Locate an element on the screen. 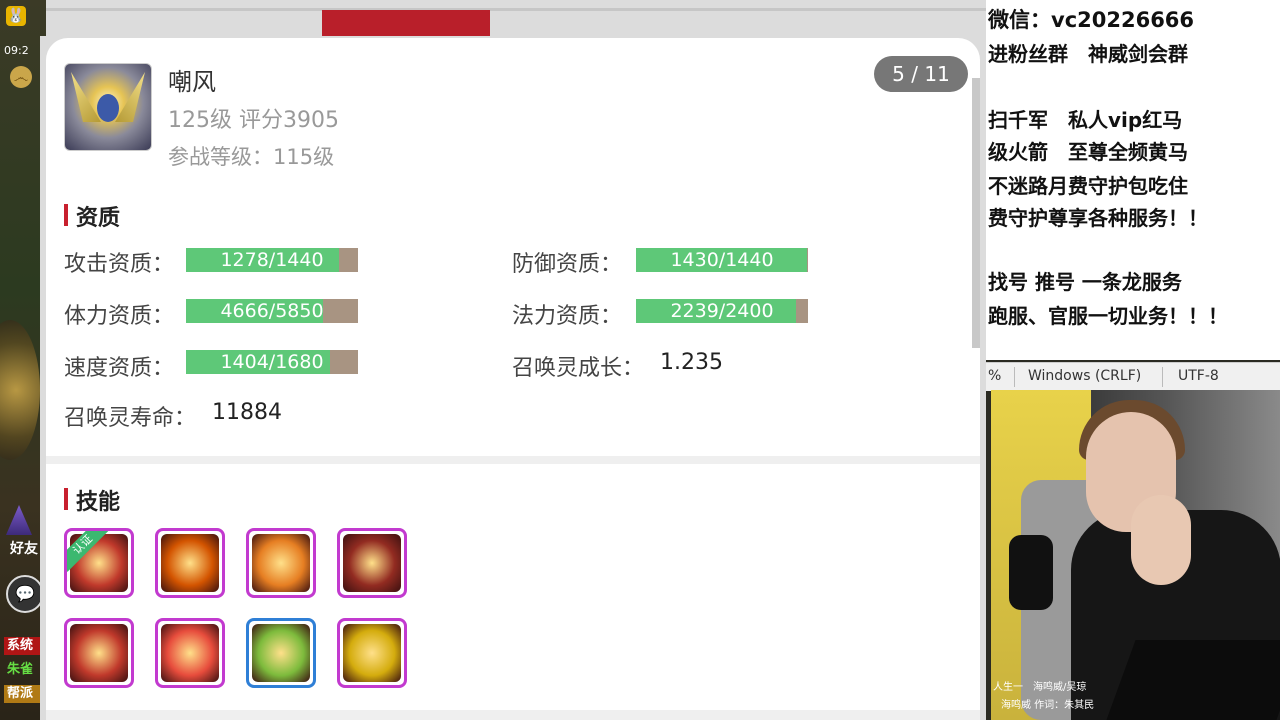  stamina-value: 4666/5850 is located at coordinates (272, 311).